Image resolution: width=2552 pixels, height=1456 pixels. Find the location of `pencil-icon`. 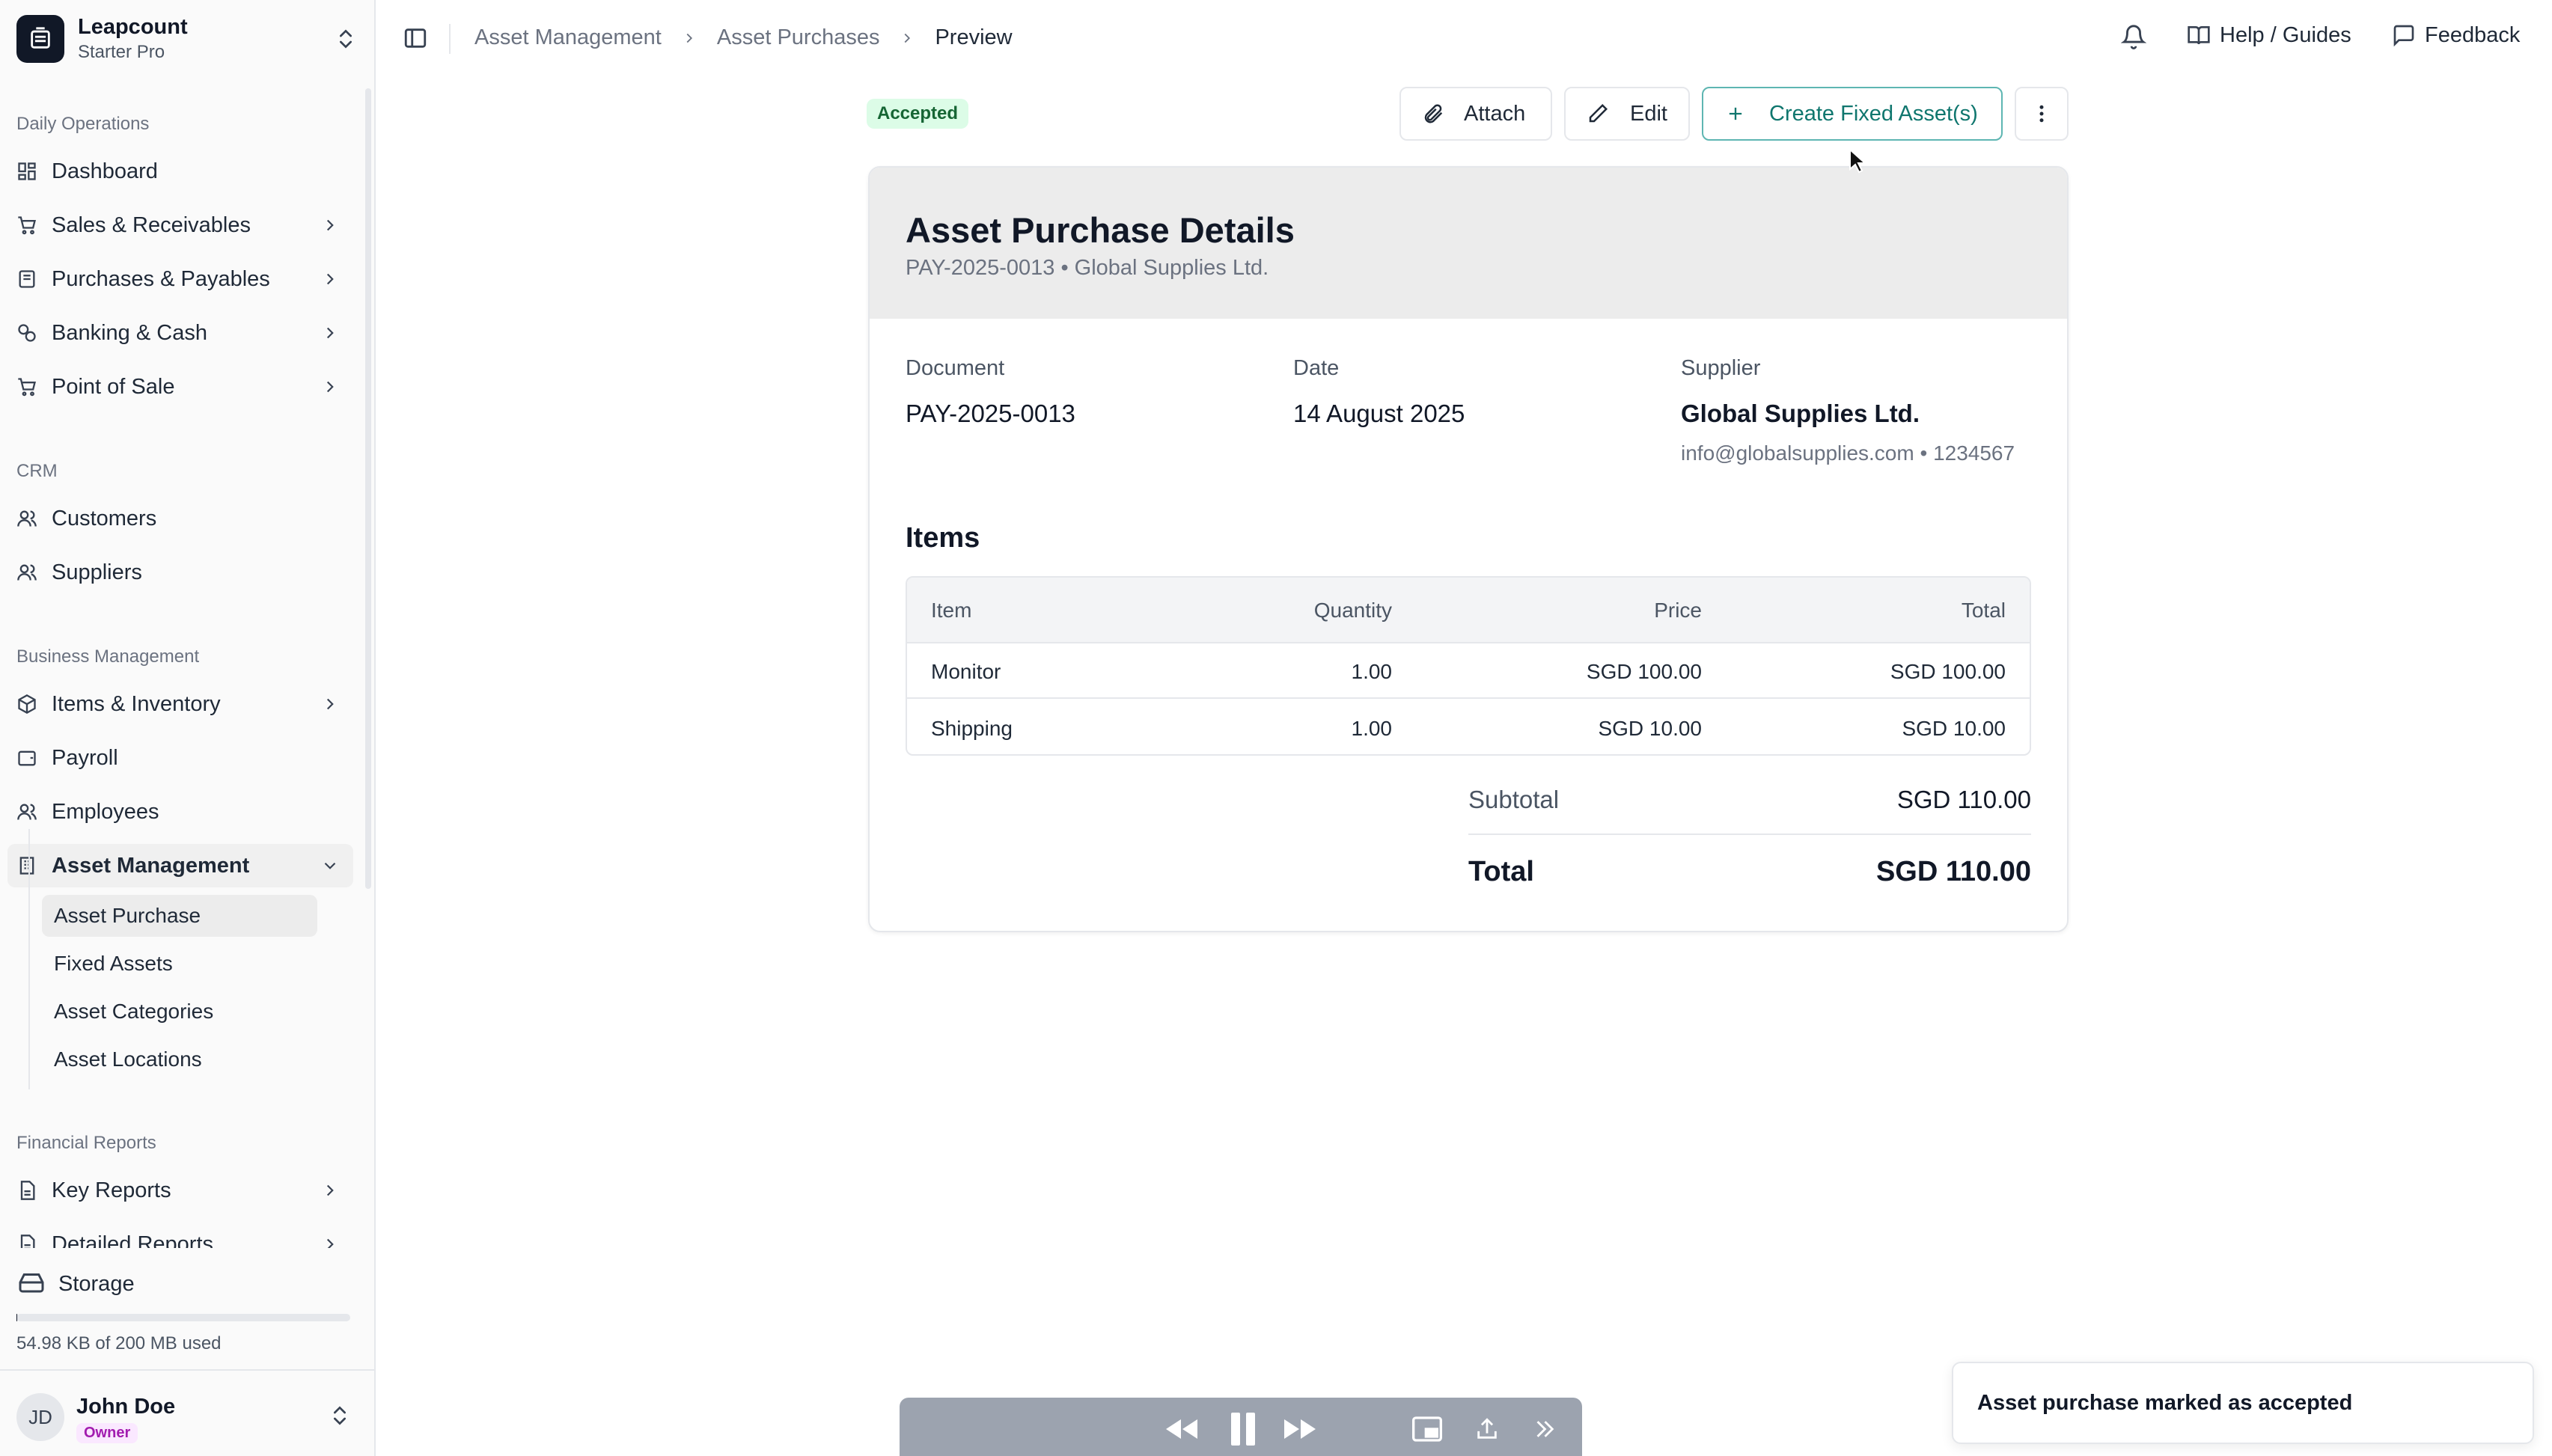

pencil-icon is located at coordinates (1598, 113).